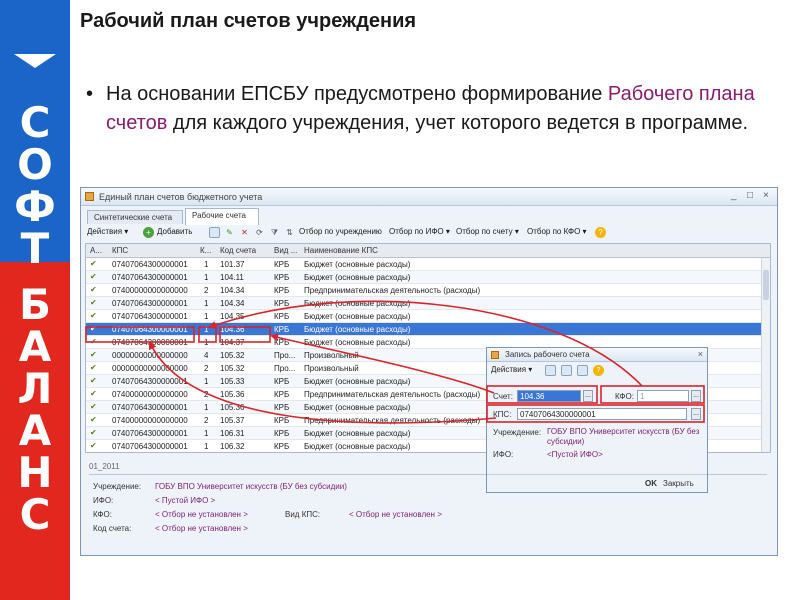 This screenshot has height=600, width=800. What do you see at coordinates (35, 164) in the screenshot?
I see `brand-letter: О` at bounding box center [35, 164].